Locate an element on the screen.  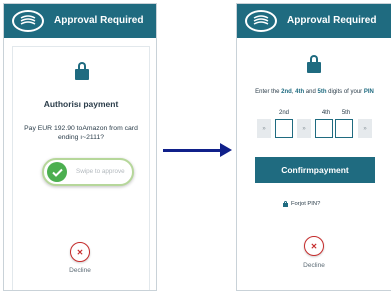
digit-label-2nd: 2nd is located at coordinates (283, 113).